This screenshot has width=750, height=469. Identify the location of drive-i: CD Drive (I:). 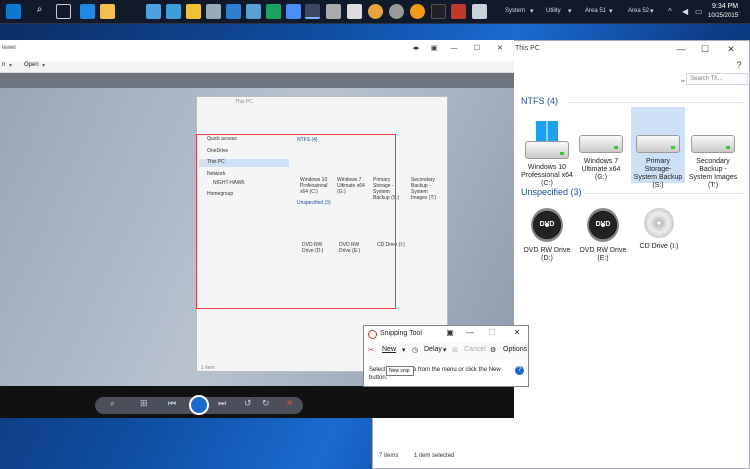
(659, 229).